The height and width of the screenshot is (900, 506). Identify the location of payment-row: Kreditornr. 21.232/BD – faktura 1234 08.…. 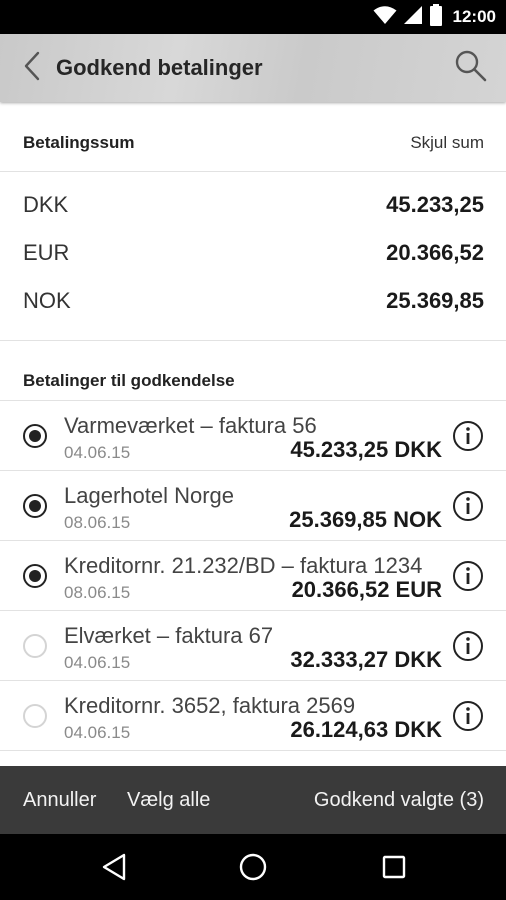
(253, 575).